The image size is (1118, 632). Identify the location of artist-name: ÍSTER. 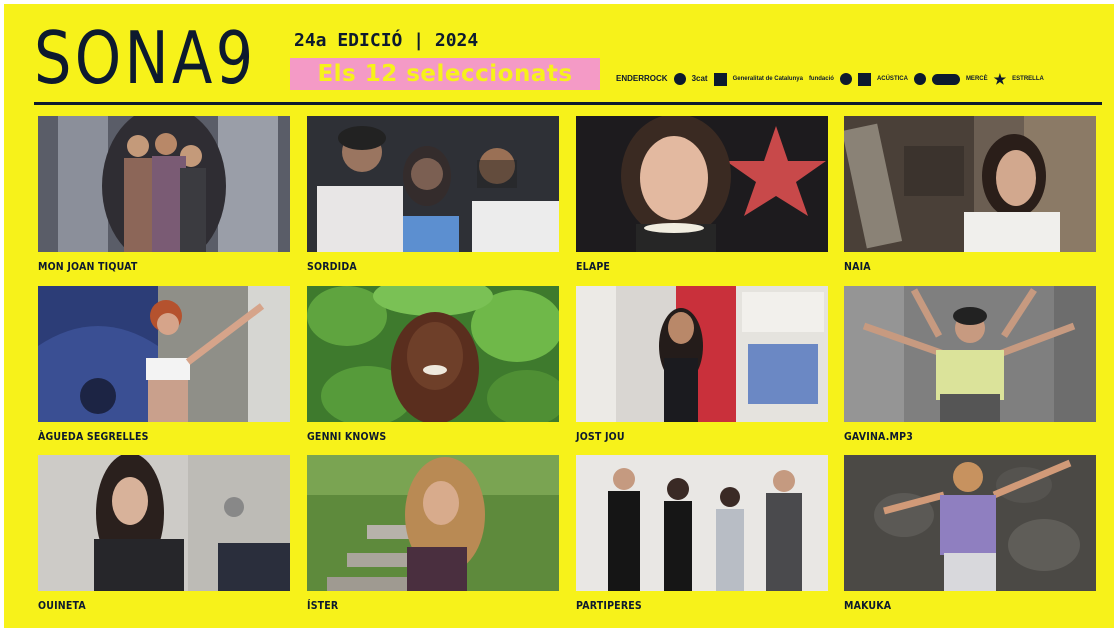
(323, 605).